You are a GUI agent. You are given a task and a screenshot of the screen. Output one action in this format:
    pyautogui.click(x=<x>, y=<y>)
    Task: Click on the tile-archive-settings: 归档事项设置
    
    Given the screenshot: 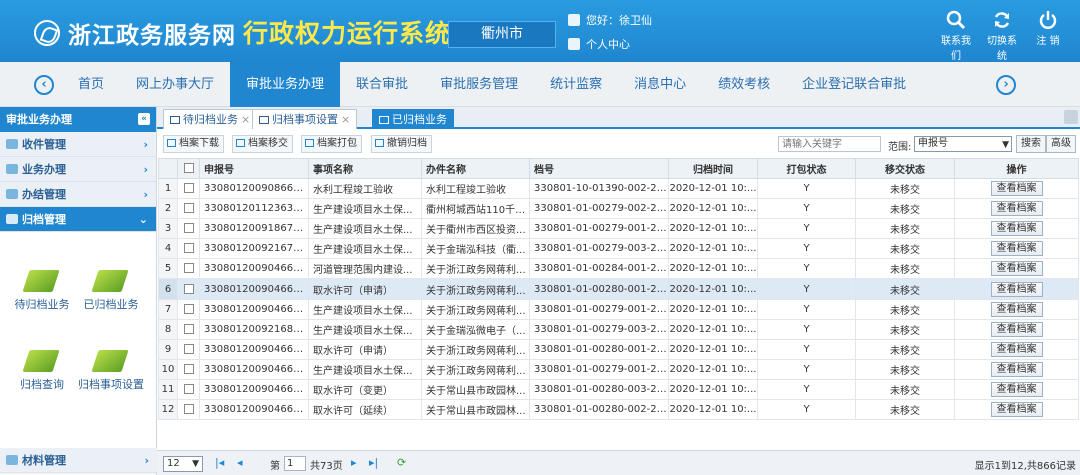 What is the action you would take?
    pyautogui.click(x=111, y=369)
    